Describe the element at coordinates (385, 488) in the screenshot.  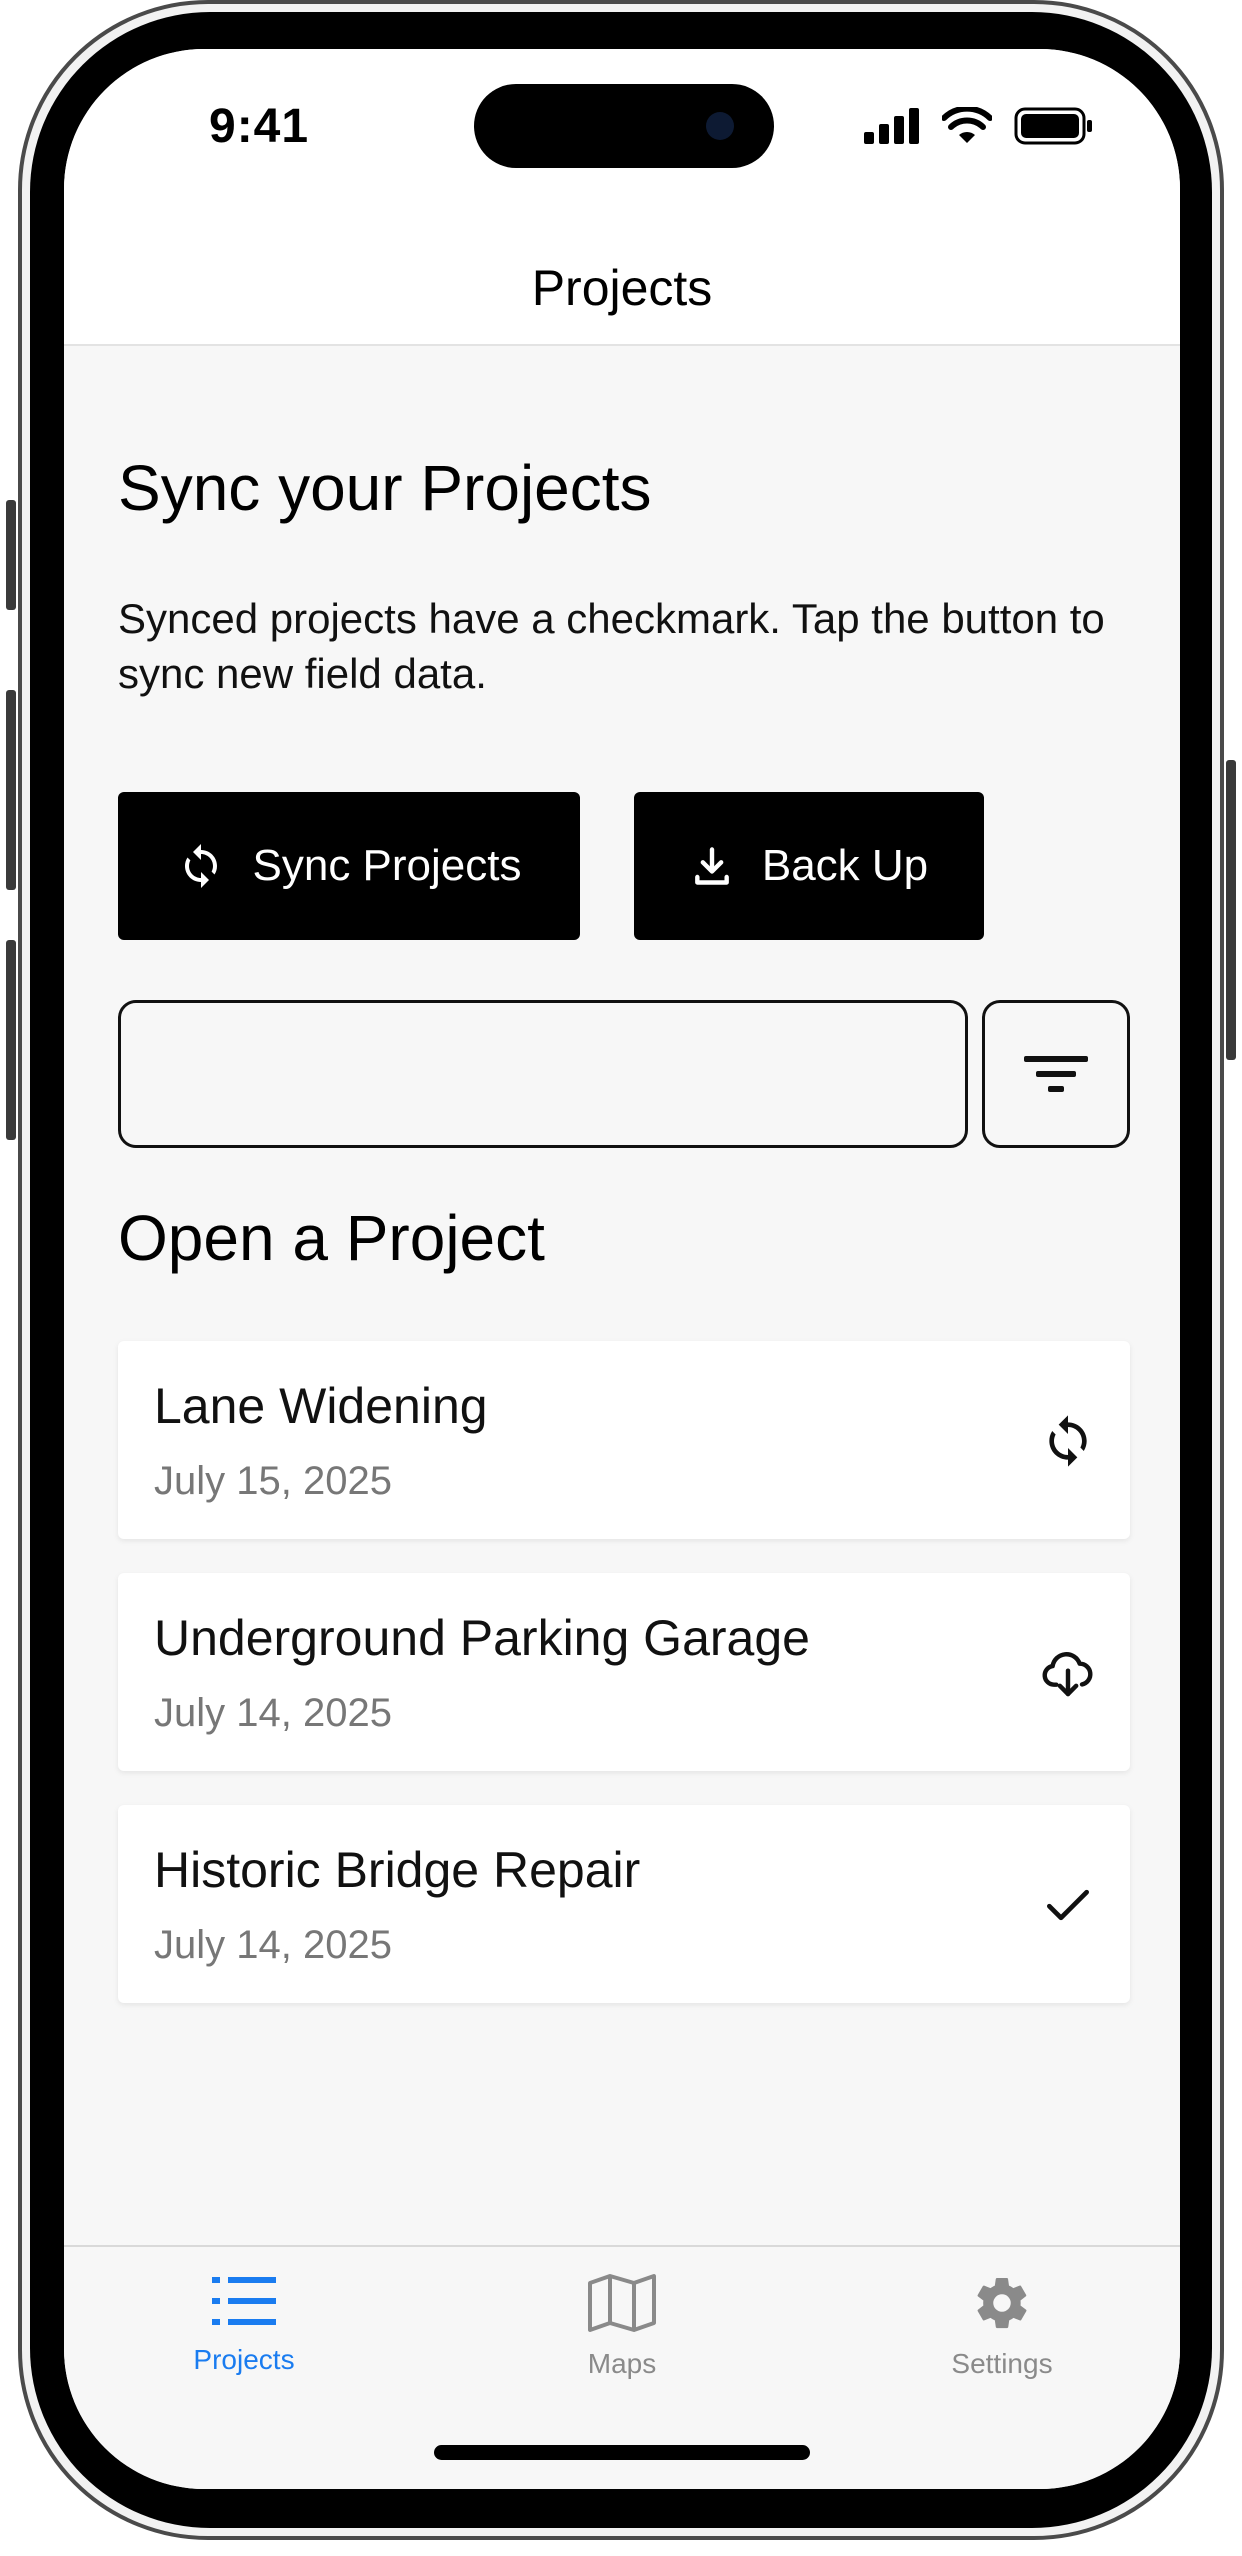
I see `sync-section-heading: Sync your Projects` at that location.